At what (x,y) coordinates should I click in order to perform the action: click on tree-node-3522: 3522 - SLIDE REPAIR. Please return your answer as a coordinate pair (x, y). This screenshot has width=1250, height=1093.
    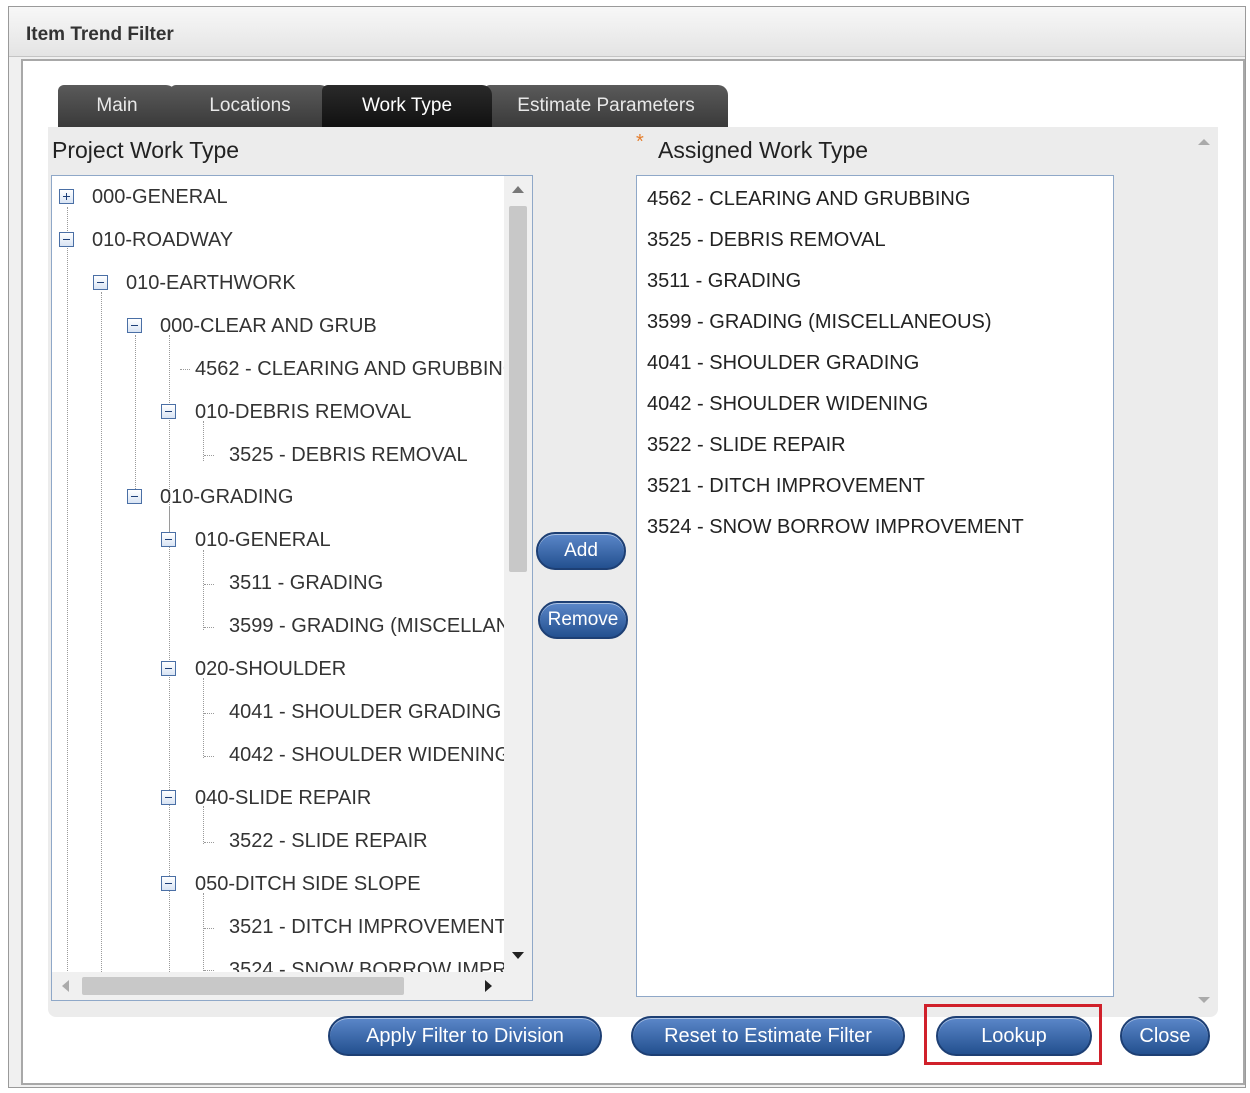
    Looking at the image, I should click on (328, 841).